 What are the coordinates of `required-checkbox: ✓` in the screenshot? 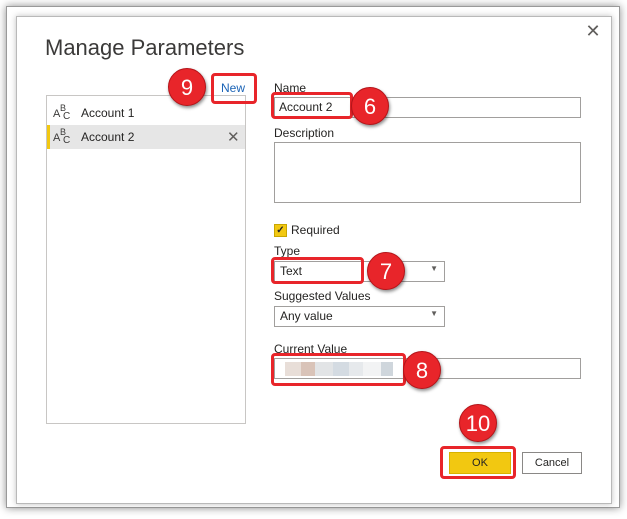 It's located at (280, 230).